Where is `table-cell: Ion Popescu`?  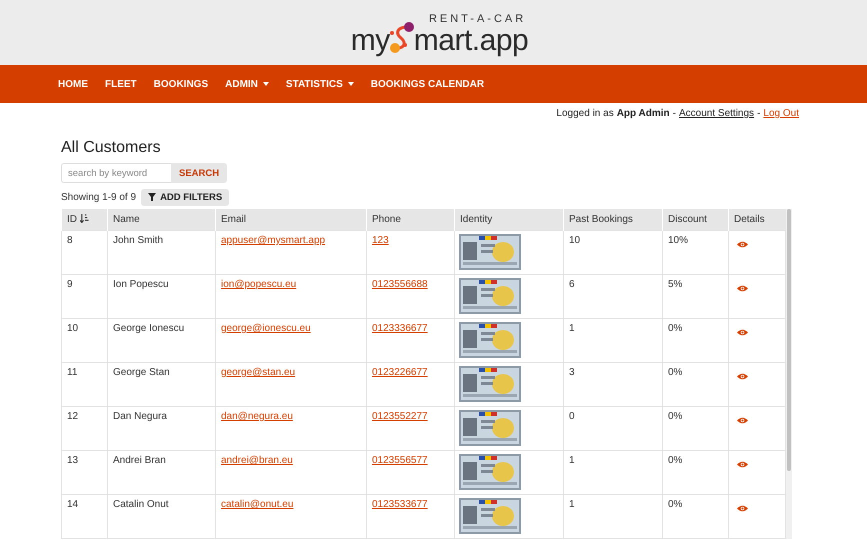
table-cell: Ion Popescu is located at coordinates (162, 296).